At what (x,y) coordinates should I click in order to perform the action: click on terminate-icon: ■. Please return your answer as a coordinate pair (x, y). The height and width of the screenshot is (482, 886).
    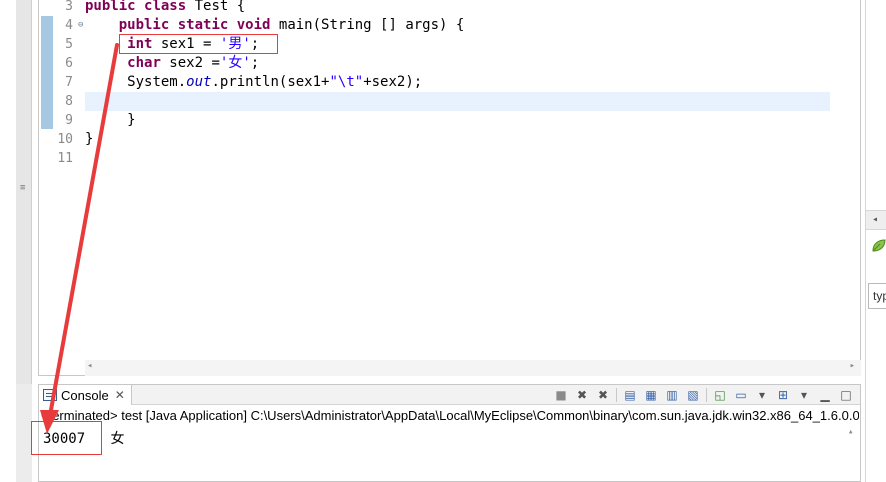
    Looking at the image, I should click on (561, 395).